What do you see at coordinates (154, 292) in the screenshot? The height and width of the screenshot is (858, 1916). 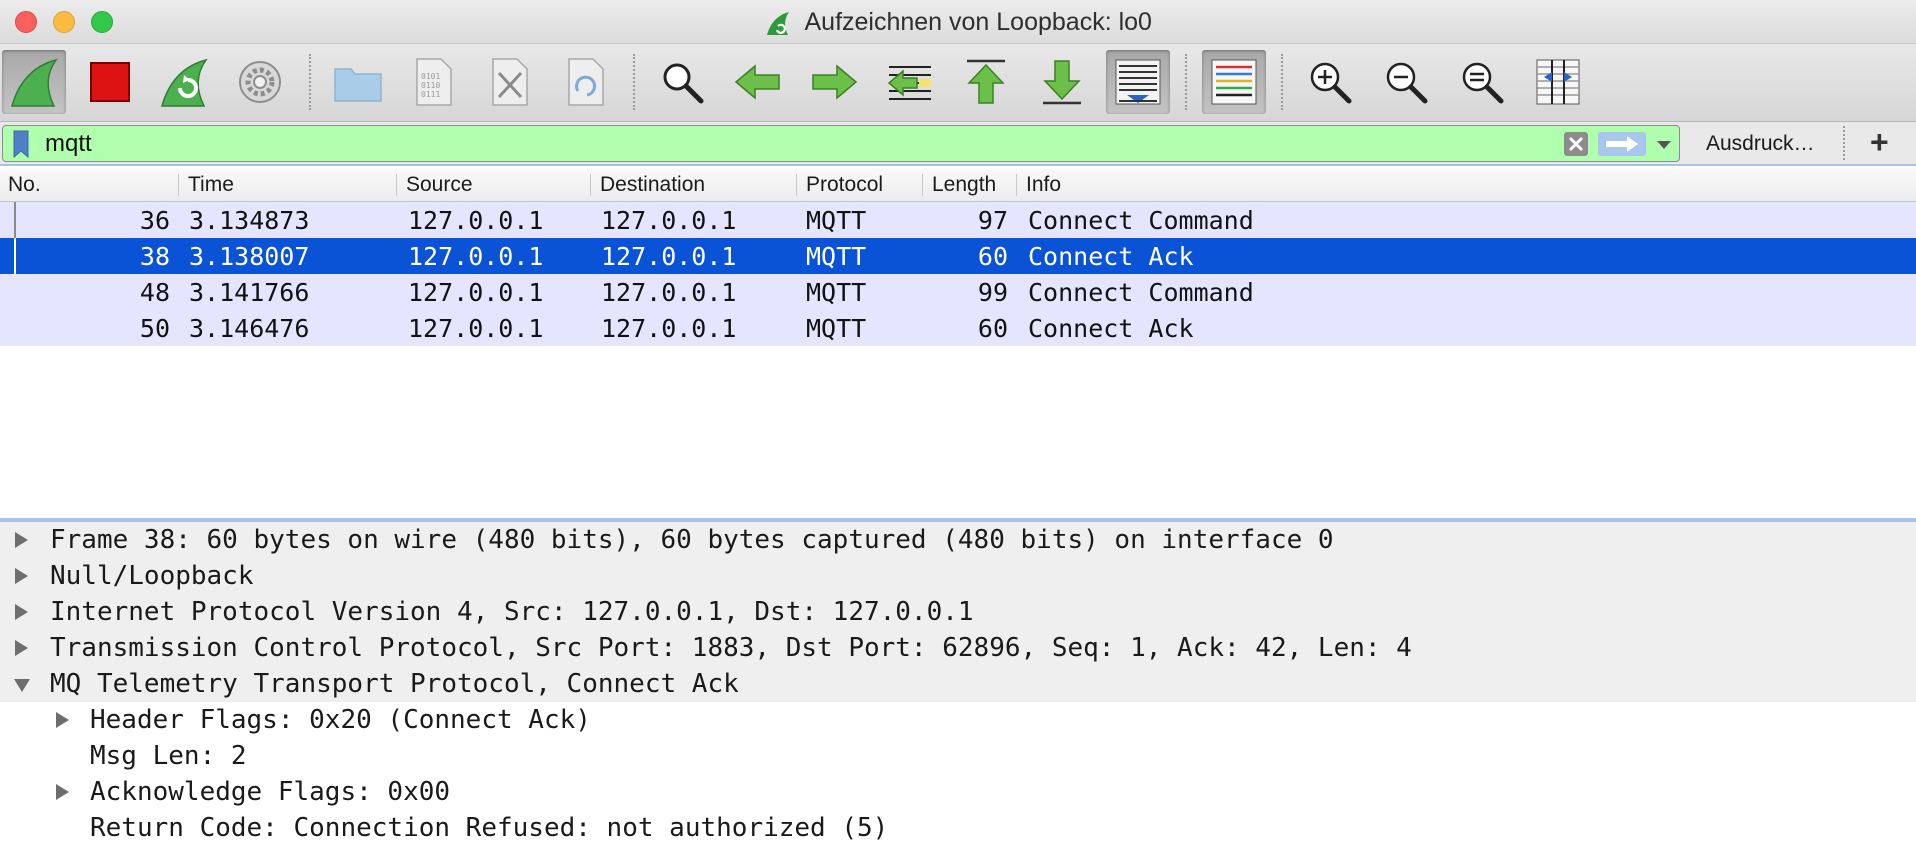 I see `packet-no: 48` at bounding box center [154, 292].